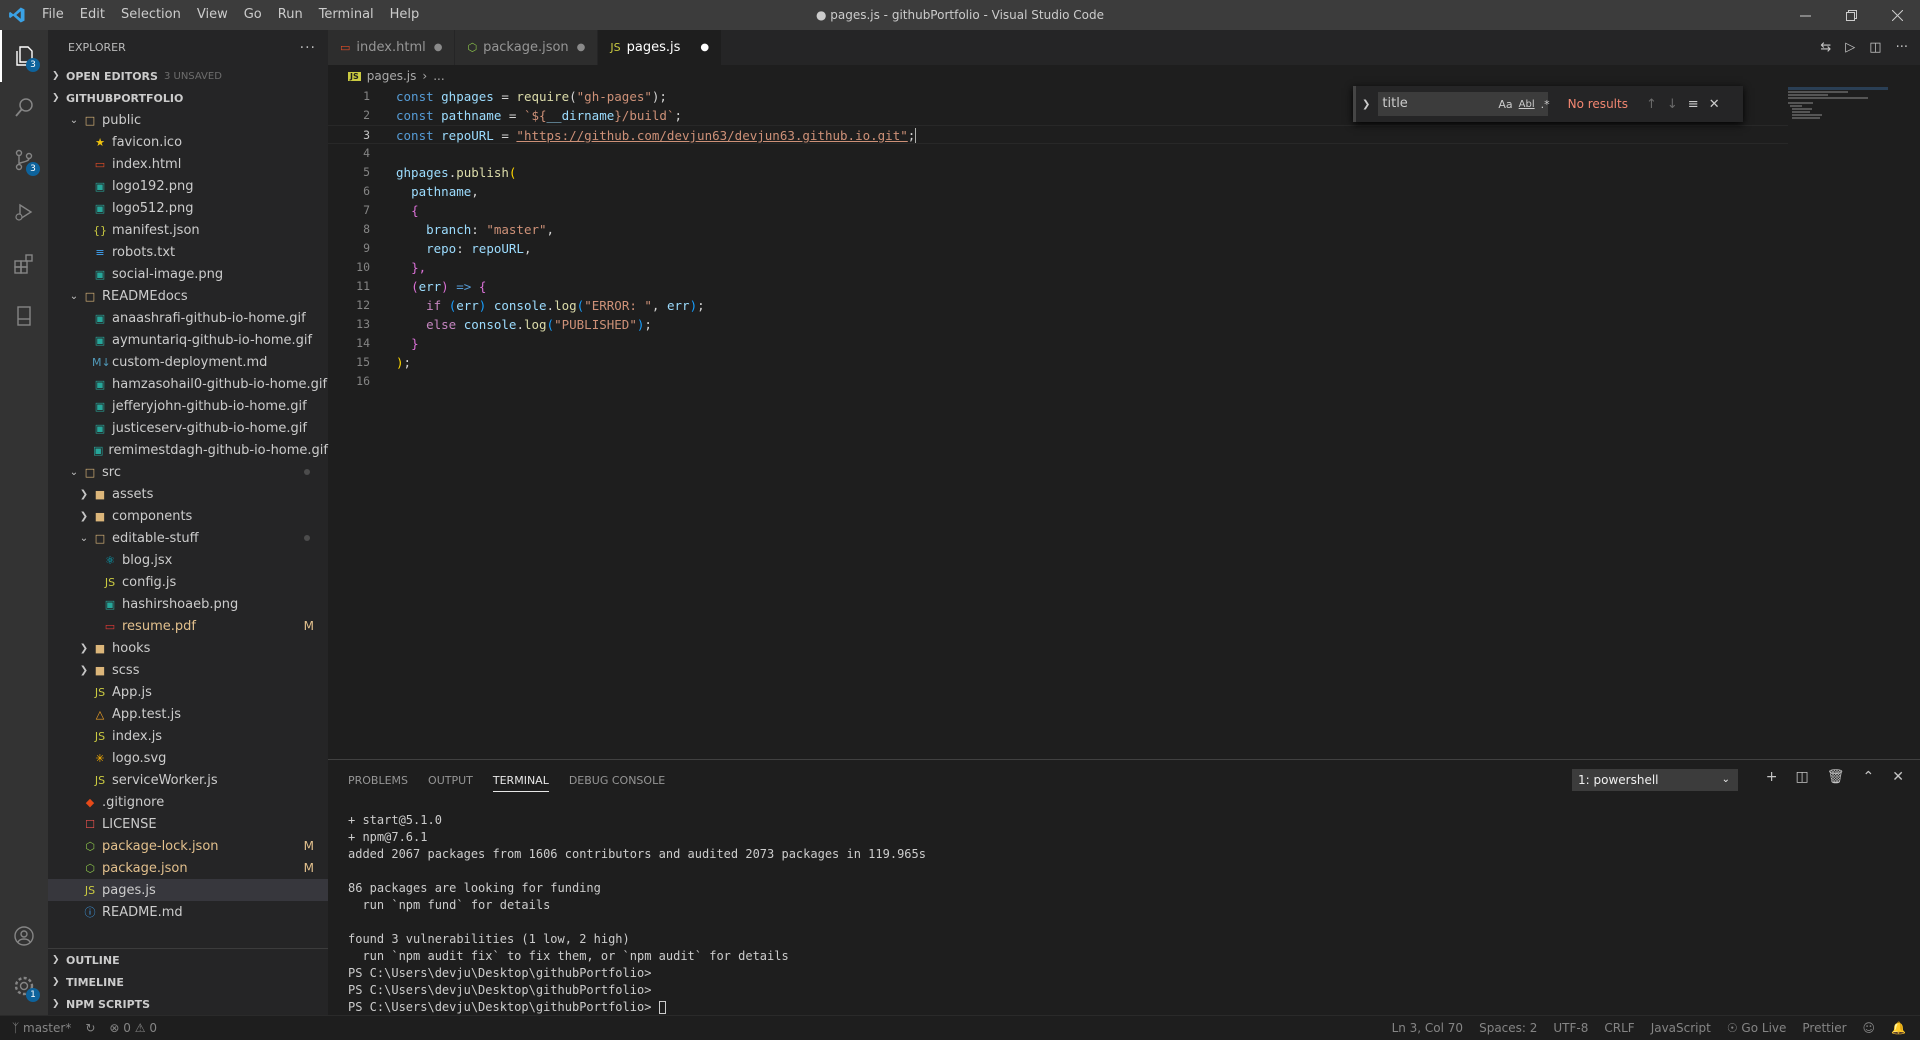 The image size is (1920, 1040). Describe the element at coordinates (188, 76) in the screenshot. I see `open-editors-section: ❯ OPEN EDITORS 3 UNSAVED` at that location.